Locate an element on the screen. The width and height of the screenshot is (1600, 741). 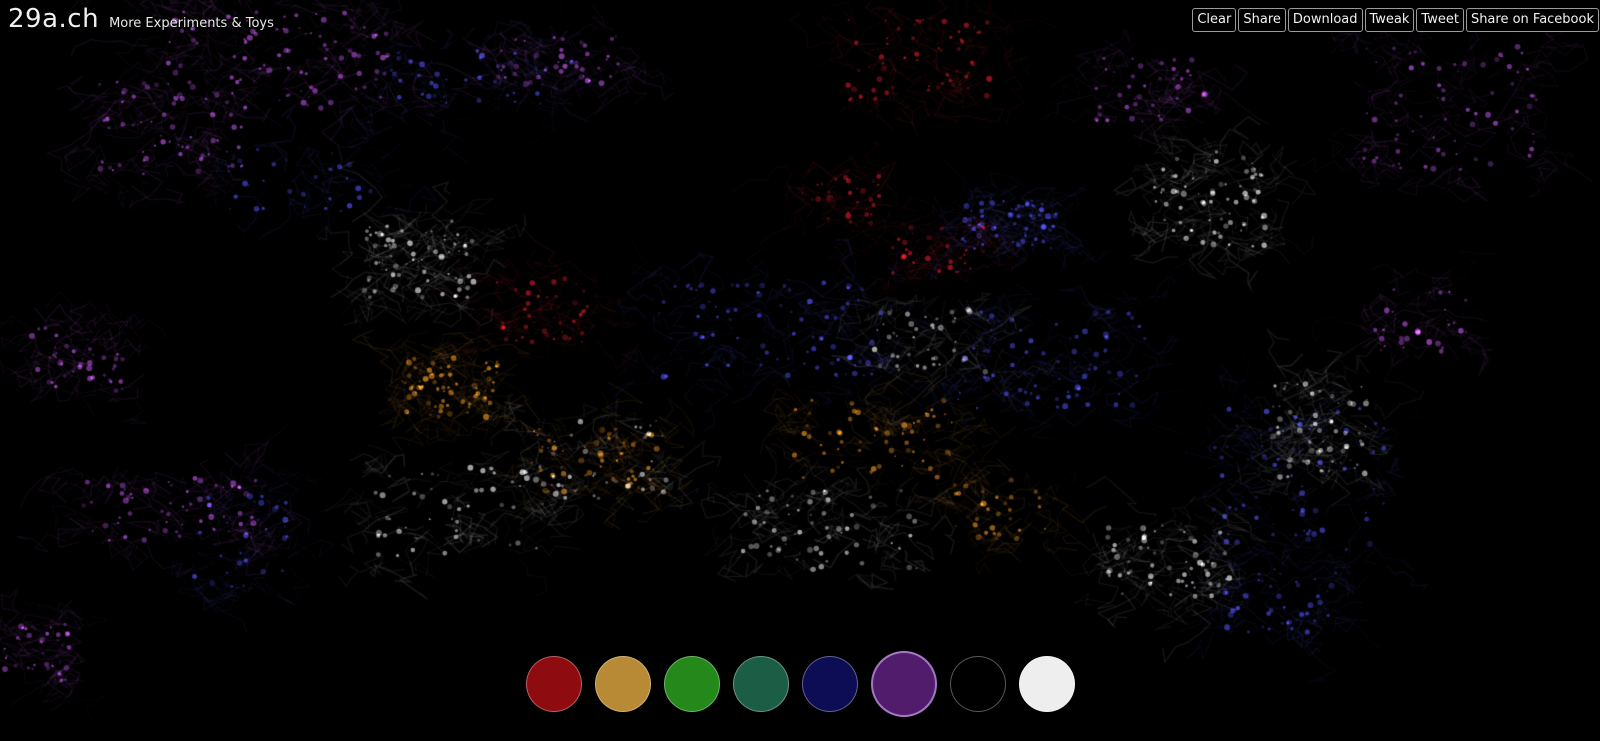
color-swatch-navy is located at coordinates (829, 684).